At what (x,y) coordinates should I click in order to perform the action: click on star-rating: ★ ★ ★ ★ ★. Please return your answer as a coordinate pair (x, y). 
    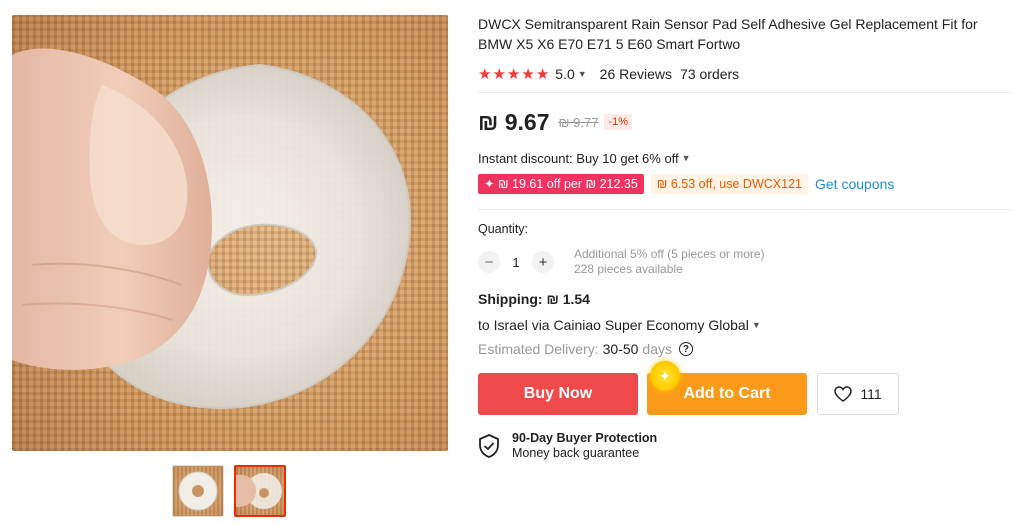
    Looking at the image, I should click on (513, 74).